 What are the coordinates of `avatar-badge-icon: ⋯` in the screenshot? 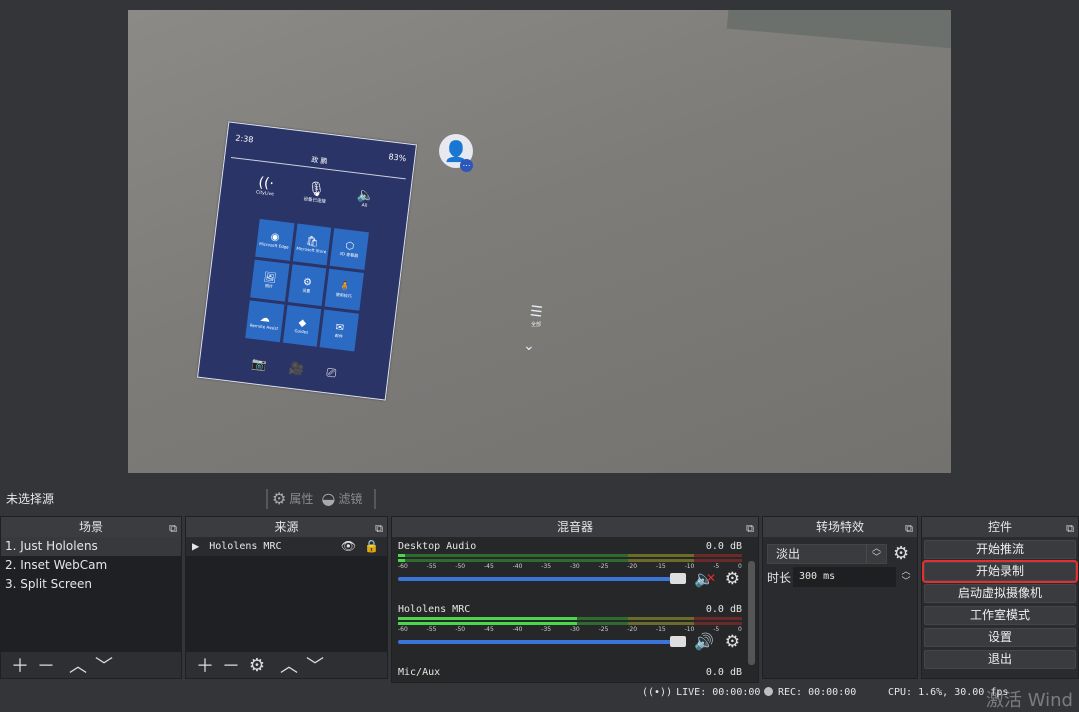 It's located at (466, 165).